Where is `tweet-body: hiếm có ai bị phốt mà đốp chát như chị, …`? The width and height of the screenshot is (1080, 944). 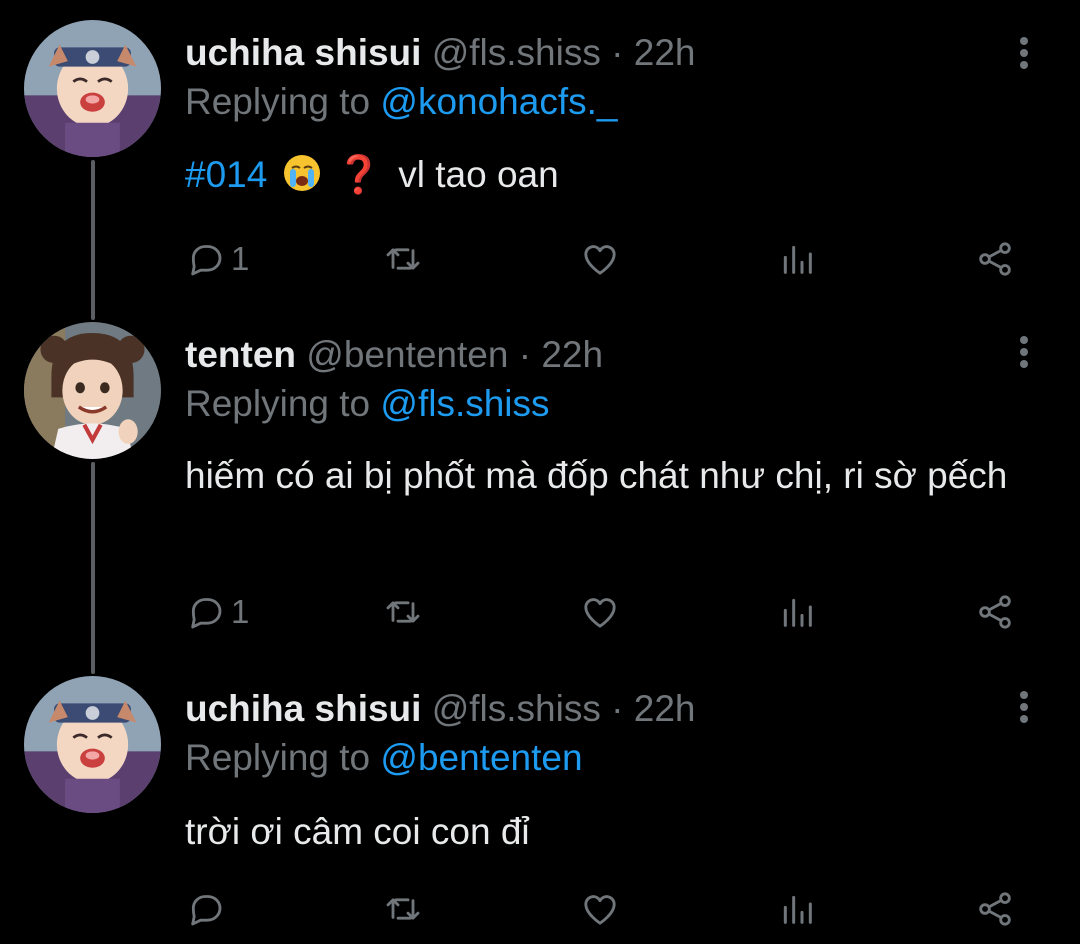 tweet-body: hiếm có ai bị phốt mà đốp chát như chị, … is located at coordinates (596, 475).